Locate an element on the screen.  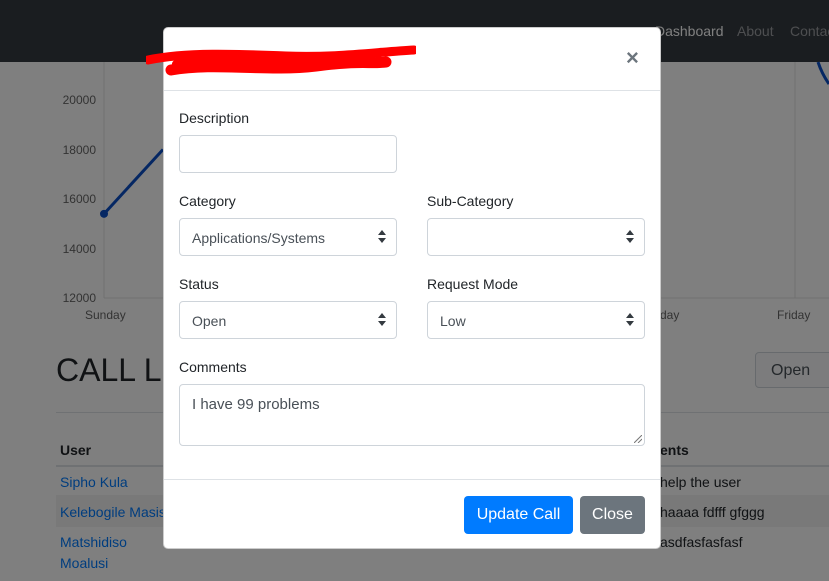
subcategory-select is located at coordinates (536, 237).